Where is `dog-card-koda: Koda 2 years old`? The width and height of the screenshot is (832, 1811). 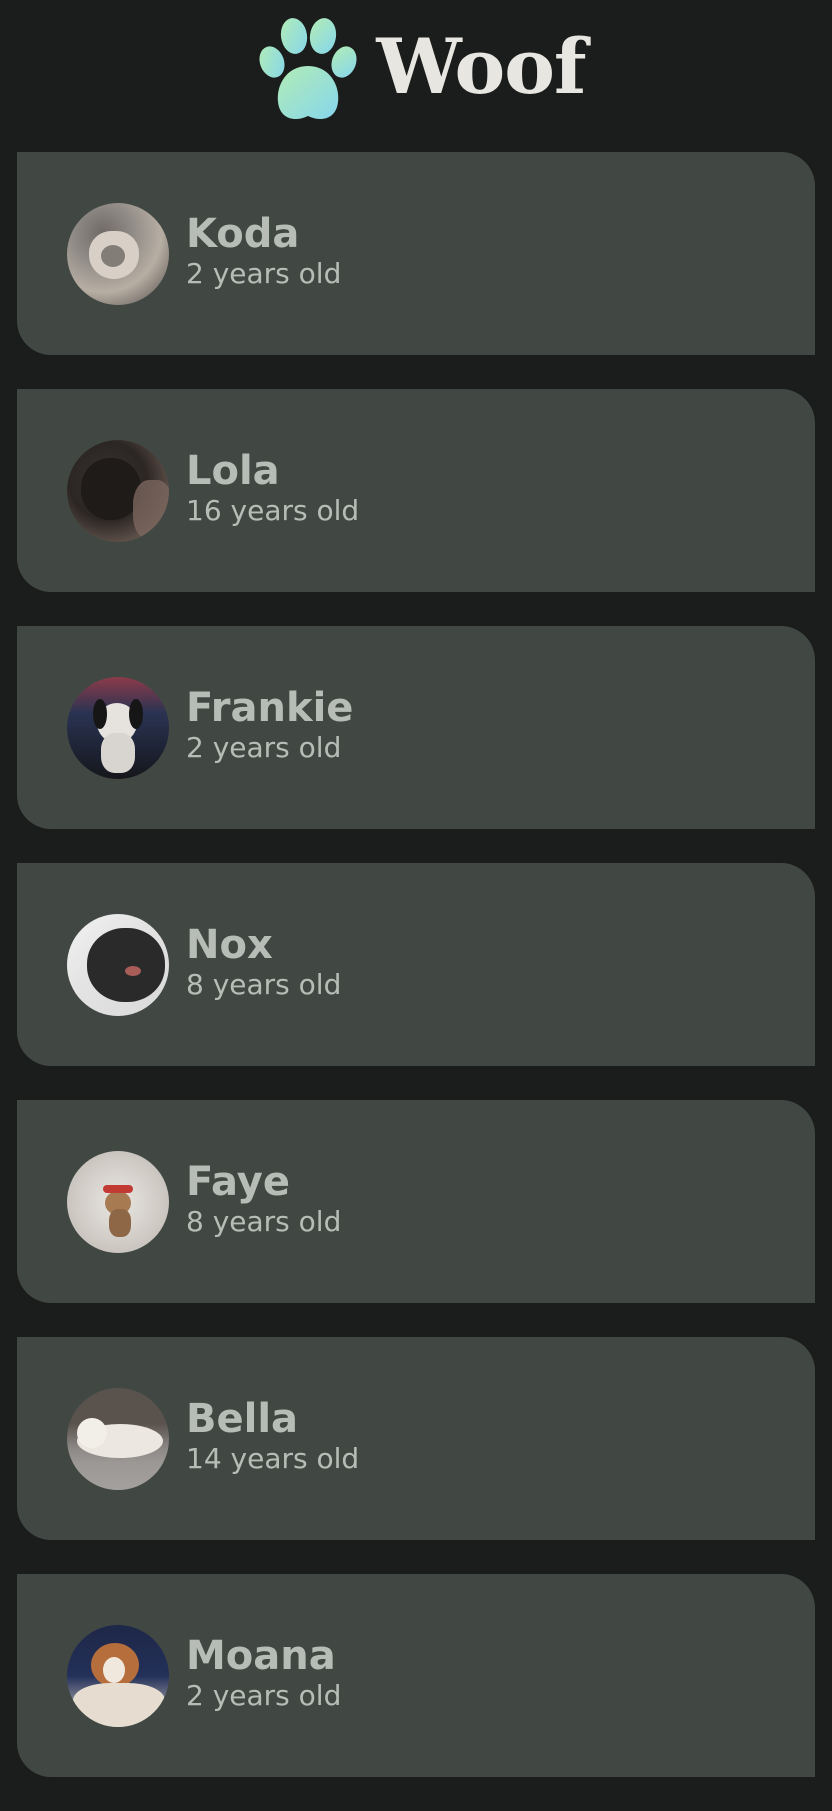
dog-card-koda: Koda 2 years old is located at coordinates (416, 253).